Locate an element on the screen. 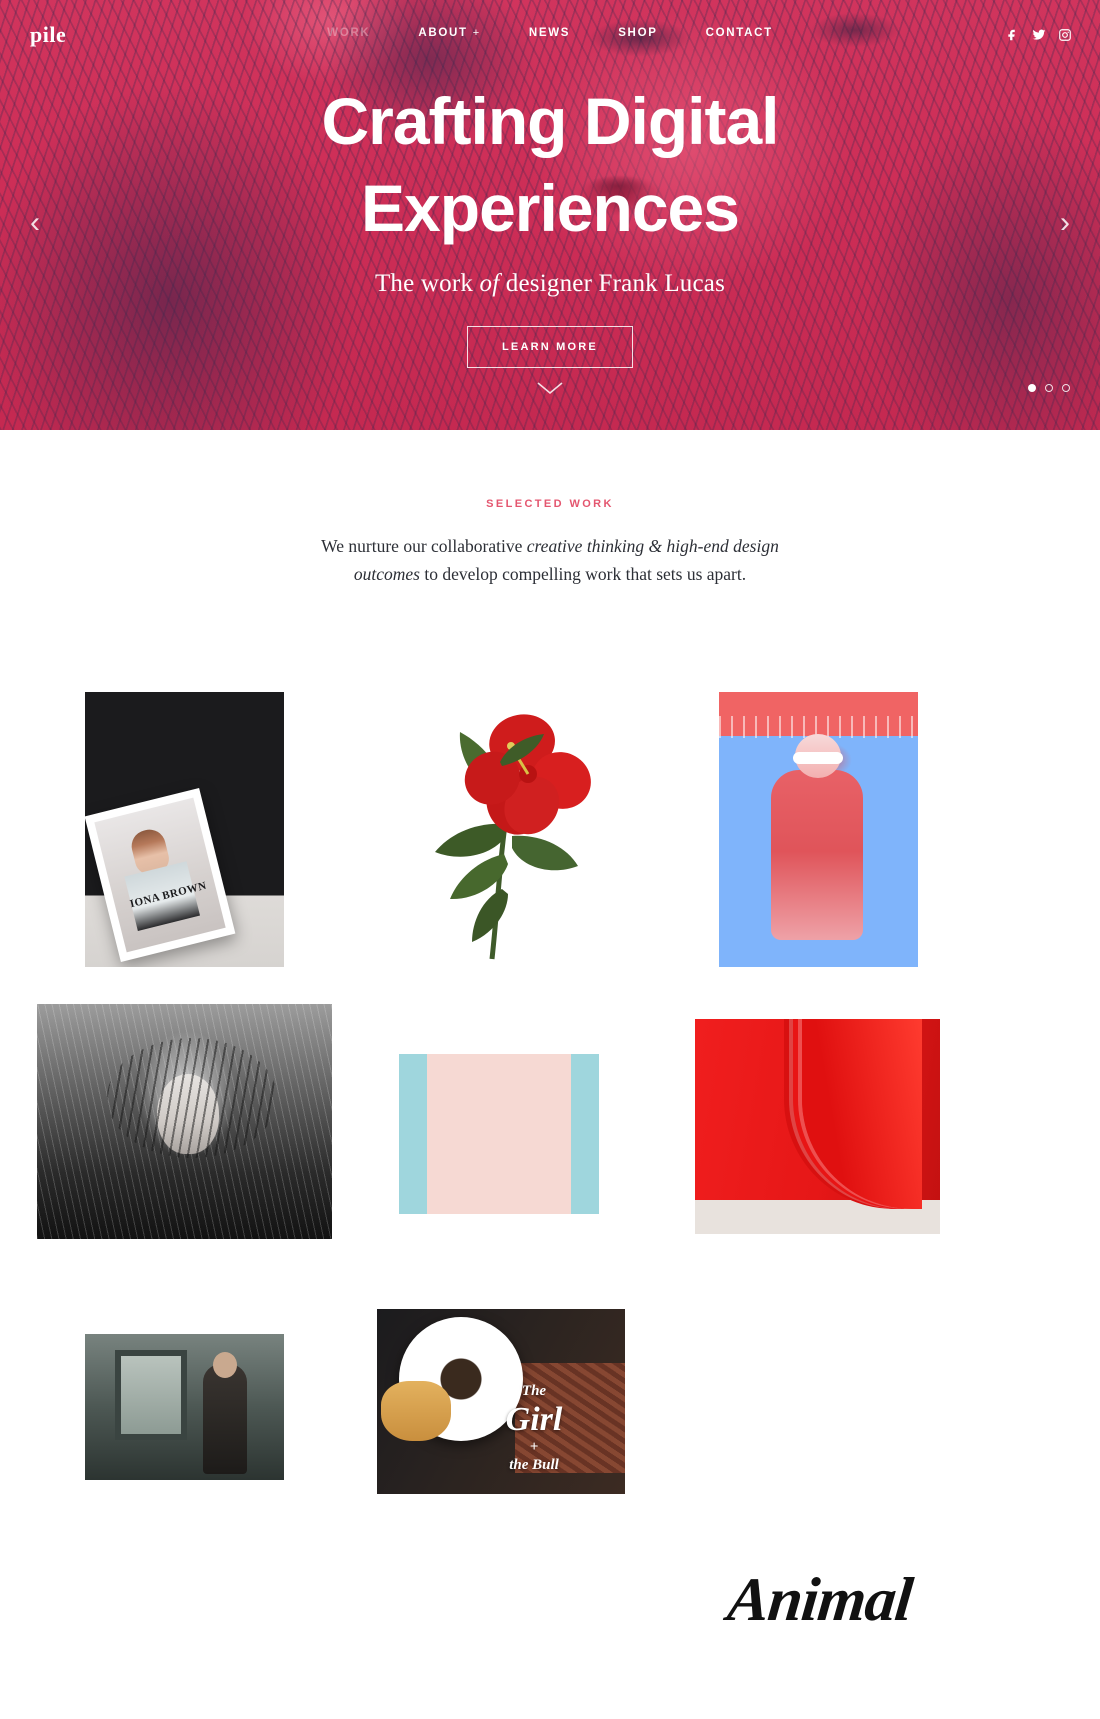 The height and width of the screenshot is (1719, 1100). social-links is located at coordinates (1039, 35).